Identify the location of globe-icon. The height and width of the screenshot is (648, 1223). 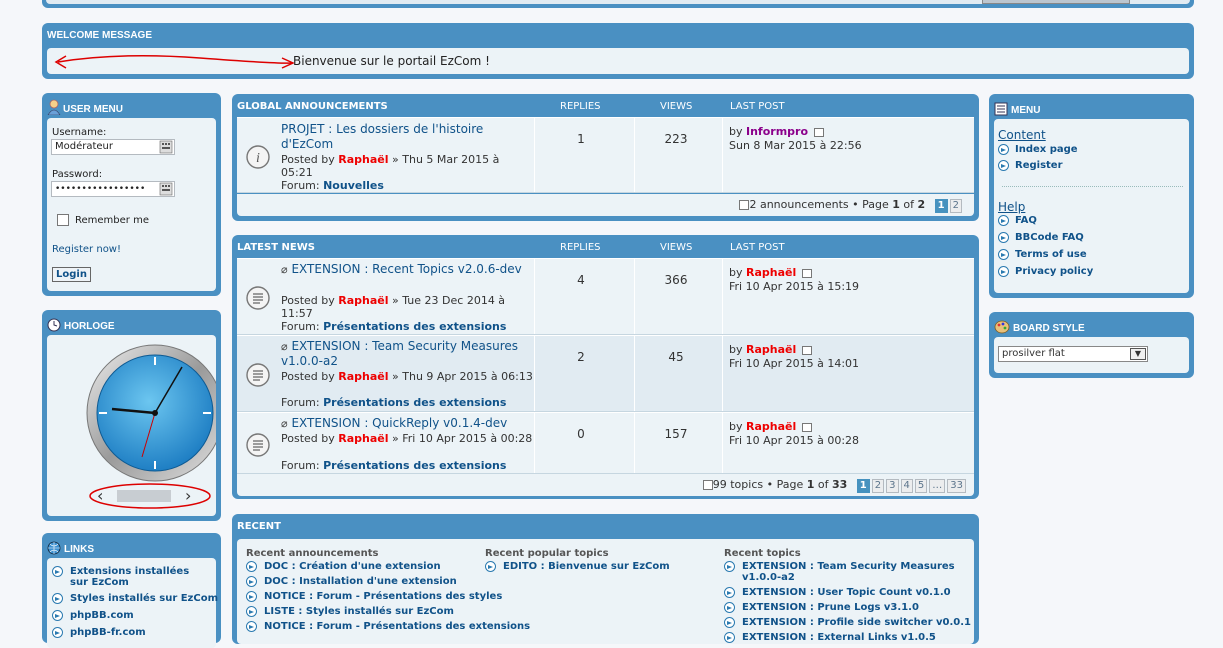
(54, 548).